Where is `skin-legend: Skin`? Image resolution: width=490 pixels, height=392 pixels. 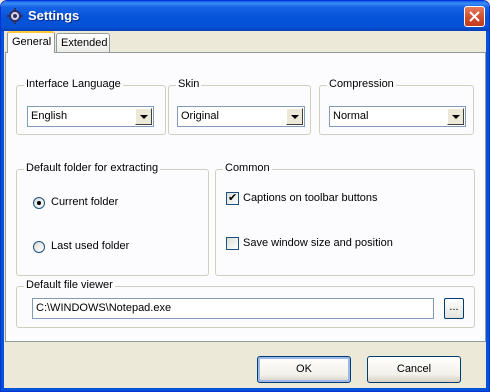
skin-legend: Skin is located at coordinates (189, 84).